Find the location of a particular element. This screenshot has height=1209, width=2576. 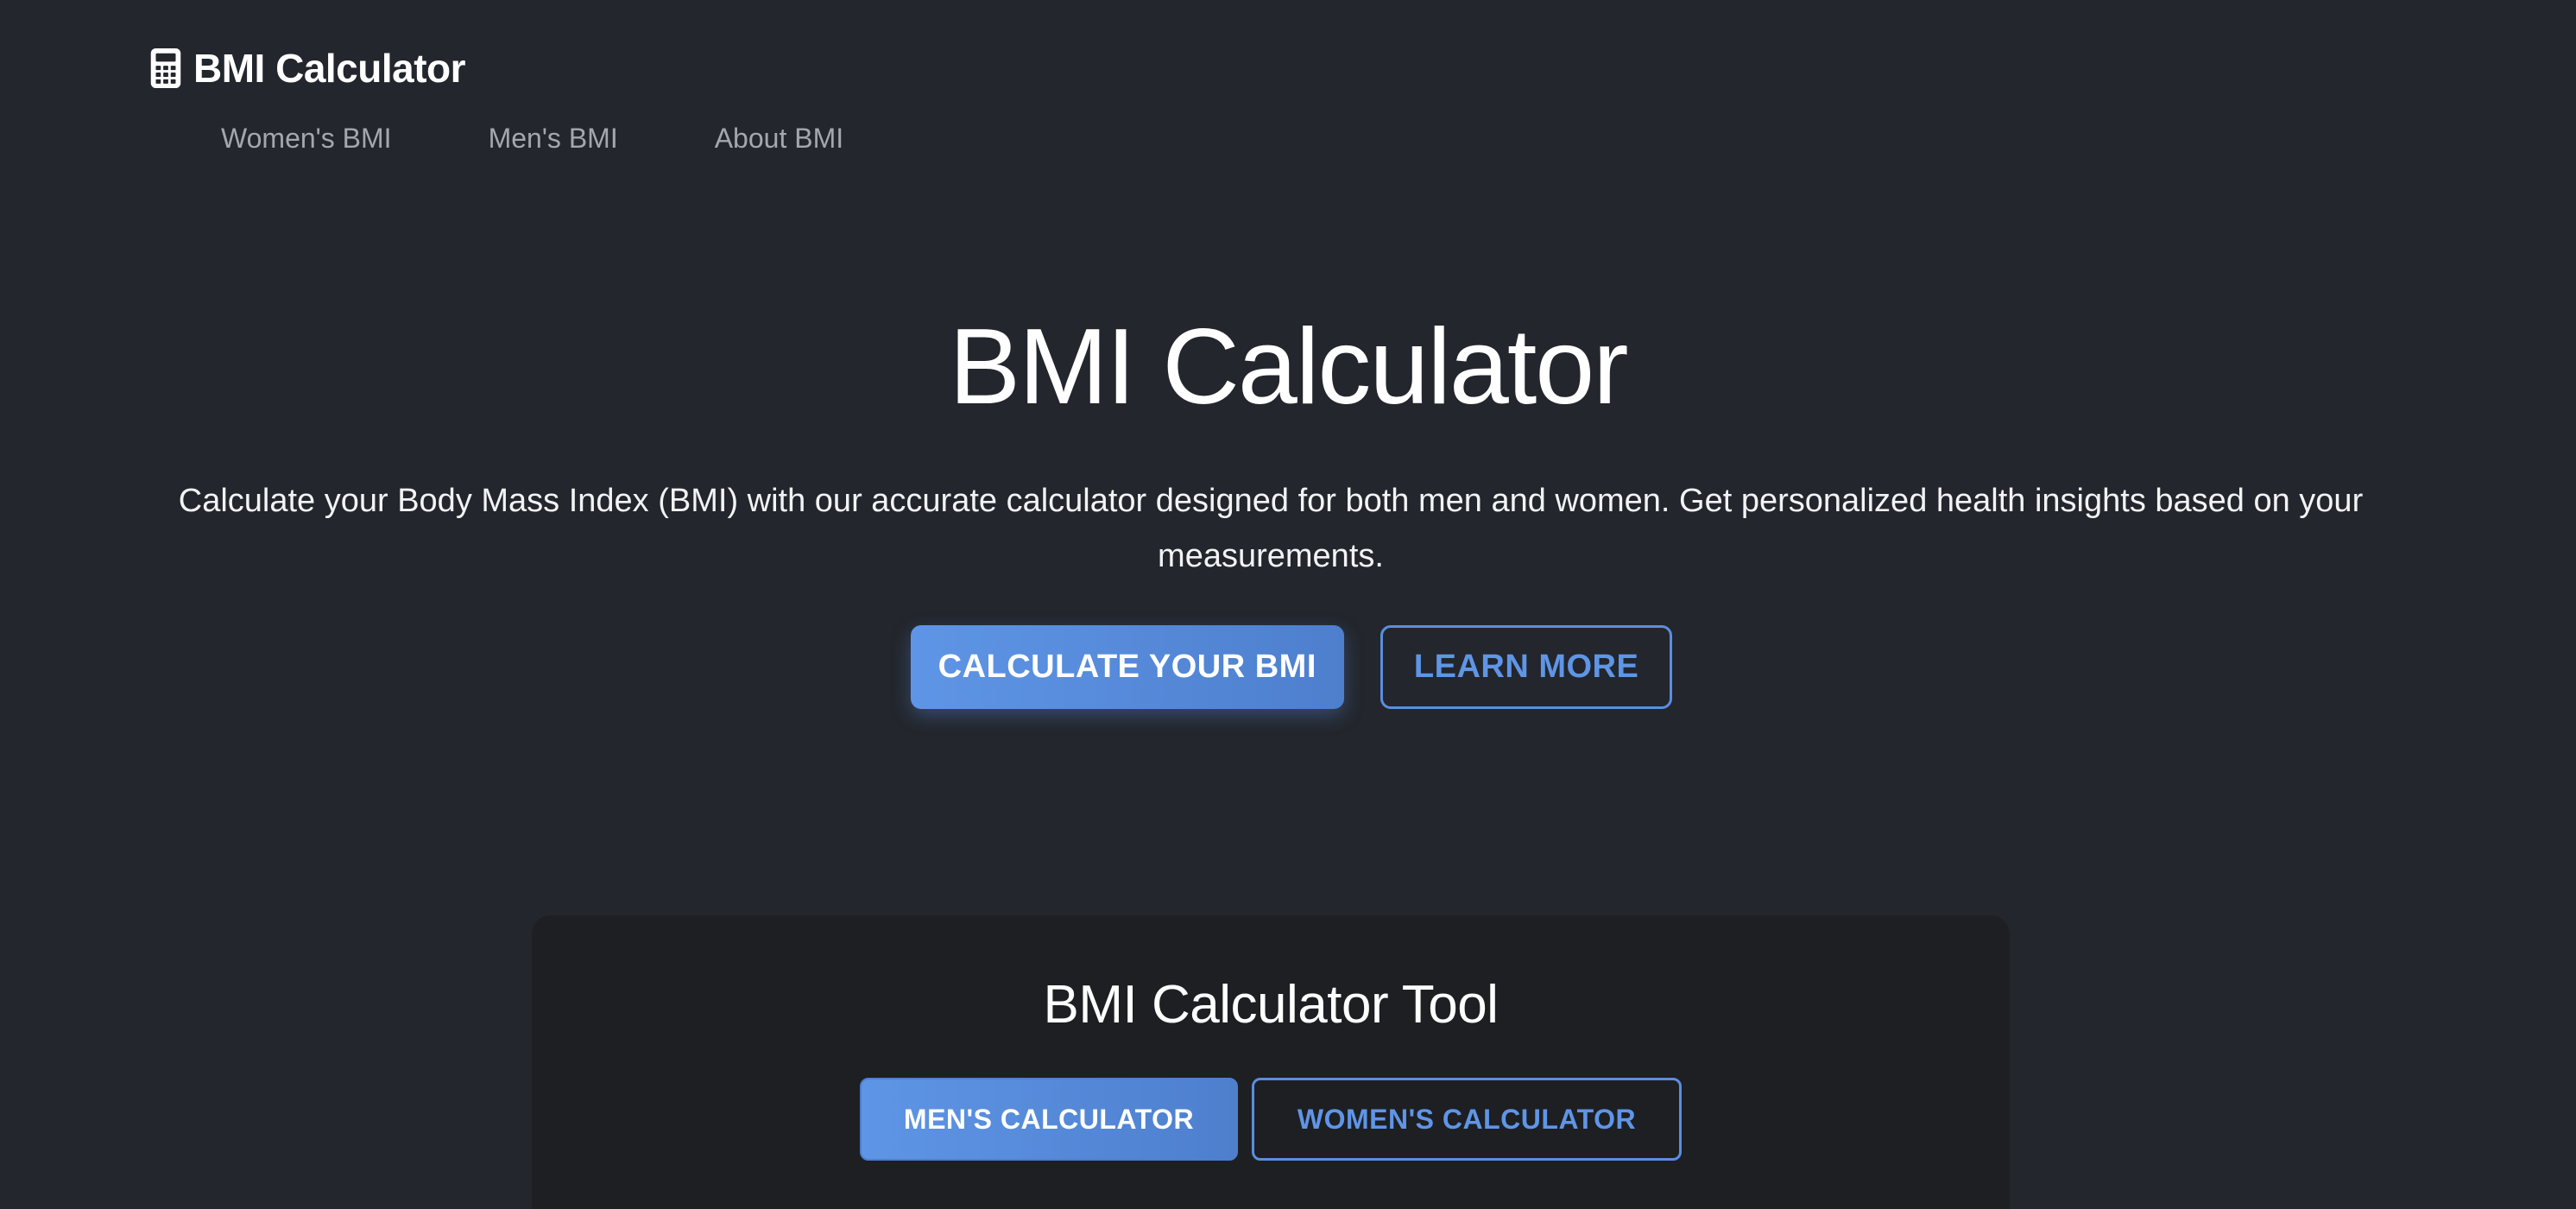

nav-link-mens-bmi: Men's BMI is located at coordinates (553, 138).